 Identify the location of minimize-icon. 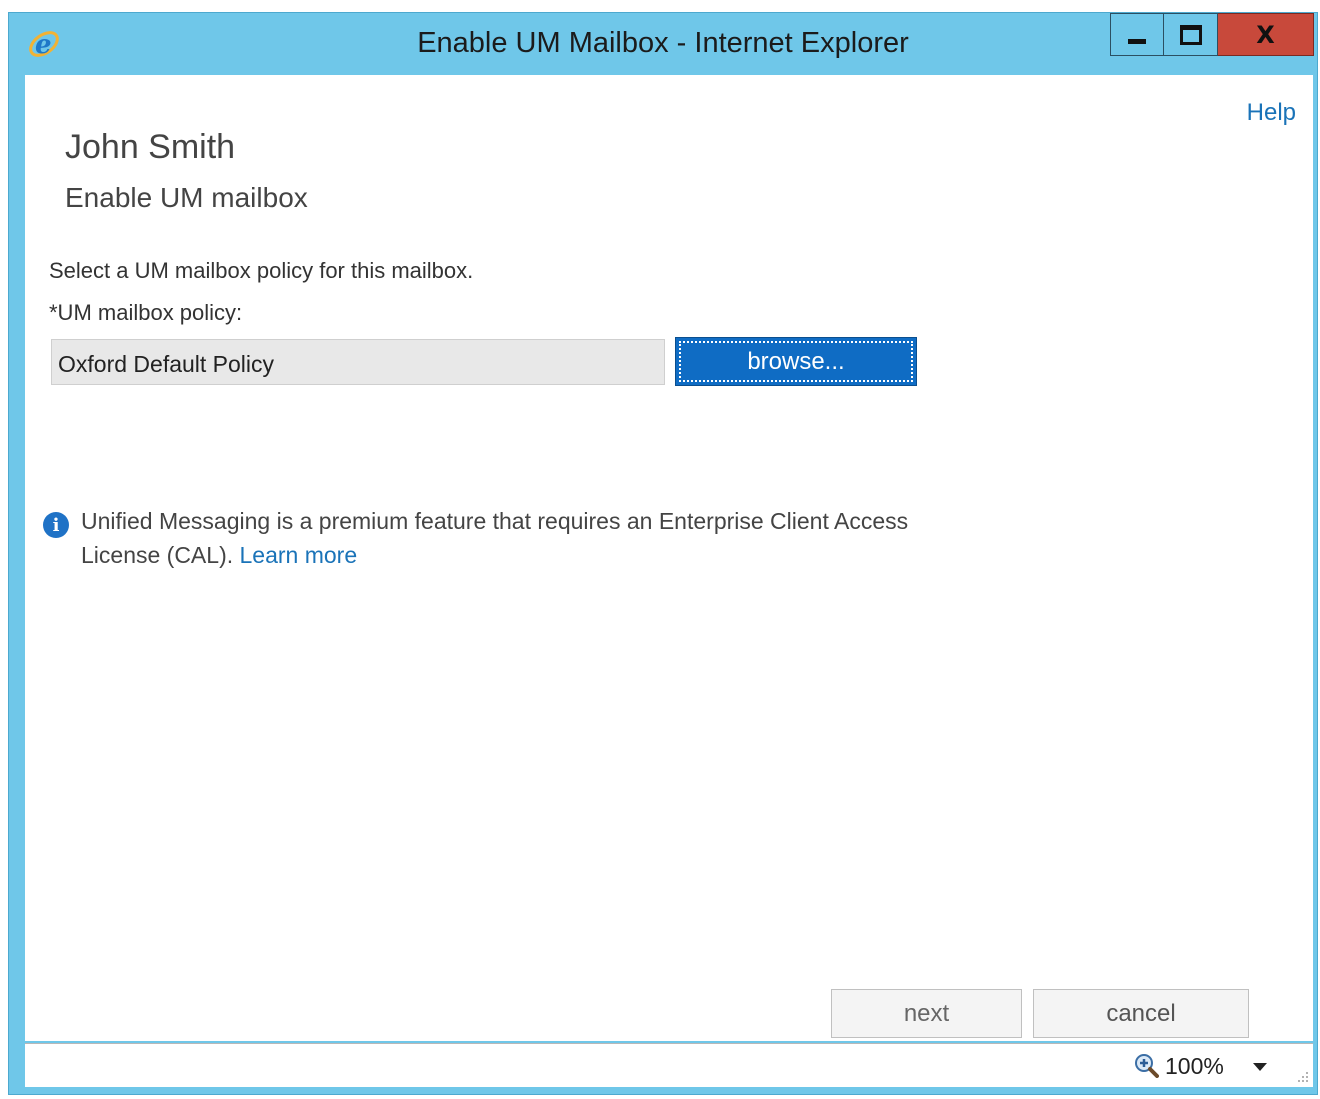
(1137, 41).